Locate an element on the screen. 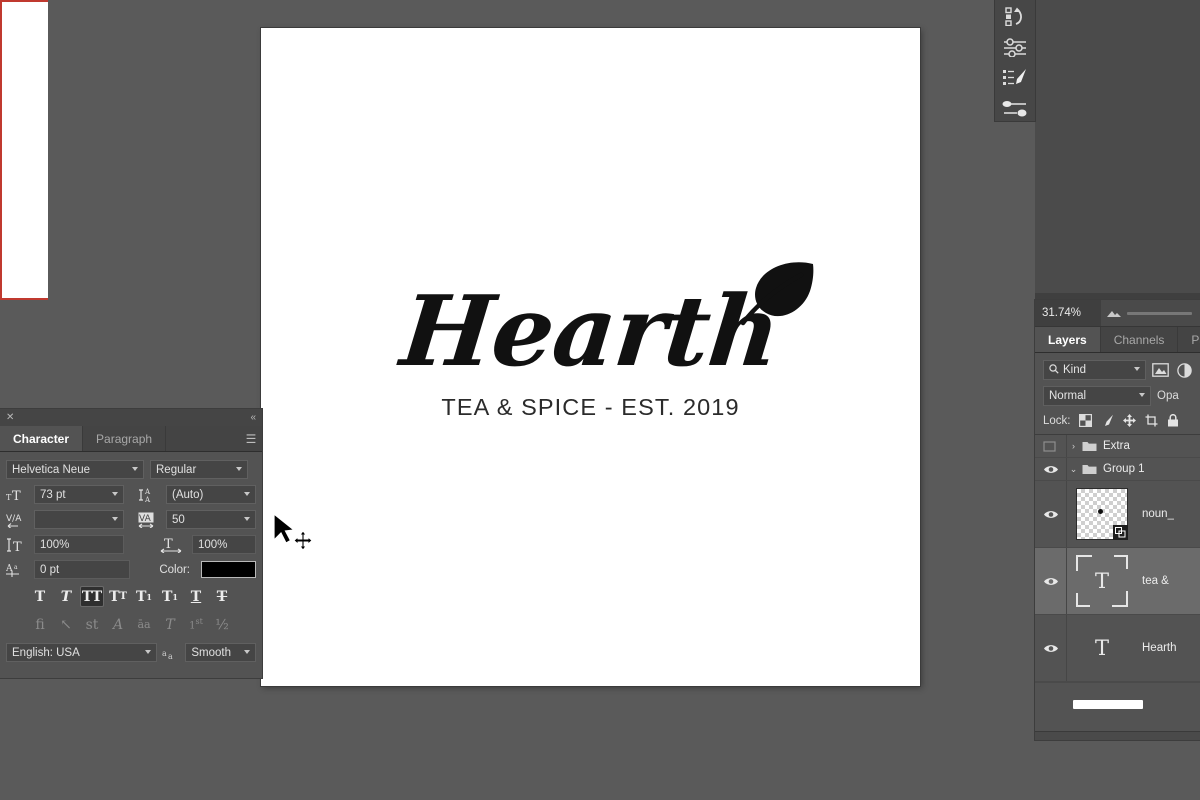 Image resolution: width=1200 pixels, height=800 pixels. logo-tagline: TEA & SPICE - EST. 2019 is located at coordinates (590, 407).